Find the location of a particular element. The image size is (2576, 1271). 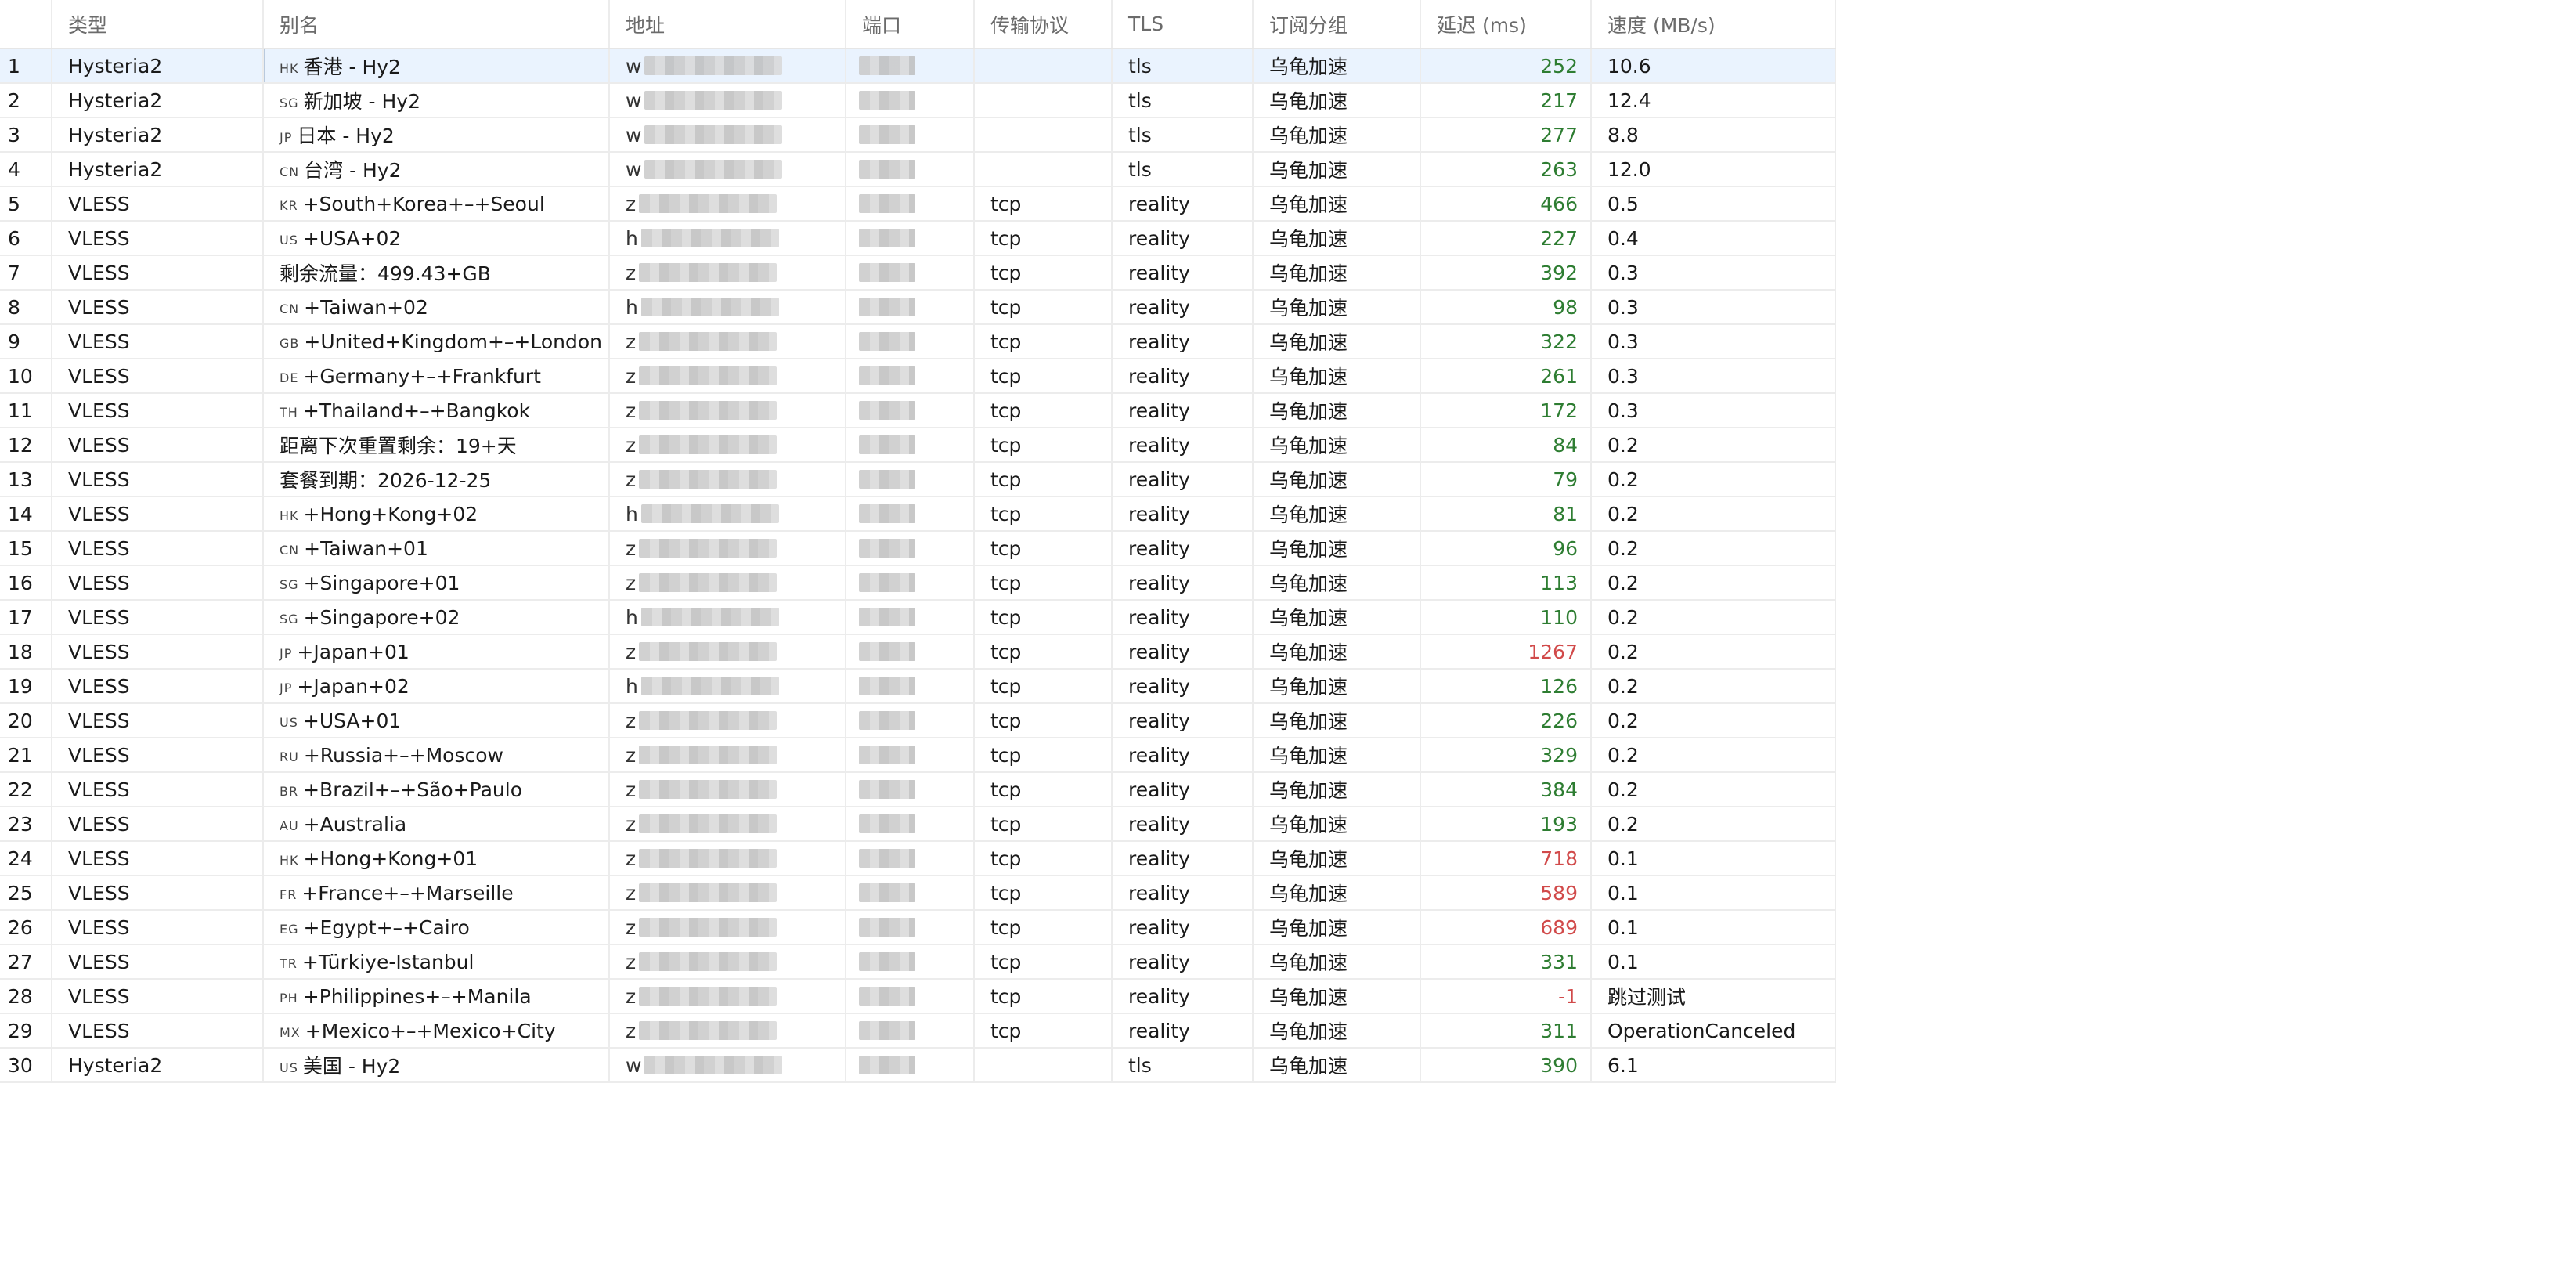

header-latency: 延迟 (ms) is located at coordinates (1506, 24).